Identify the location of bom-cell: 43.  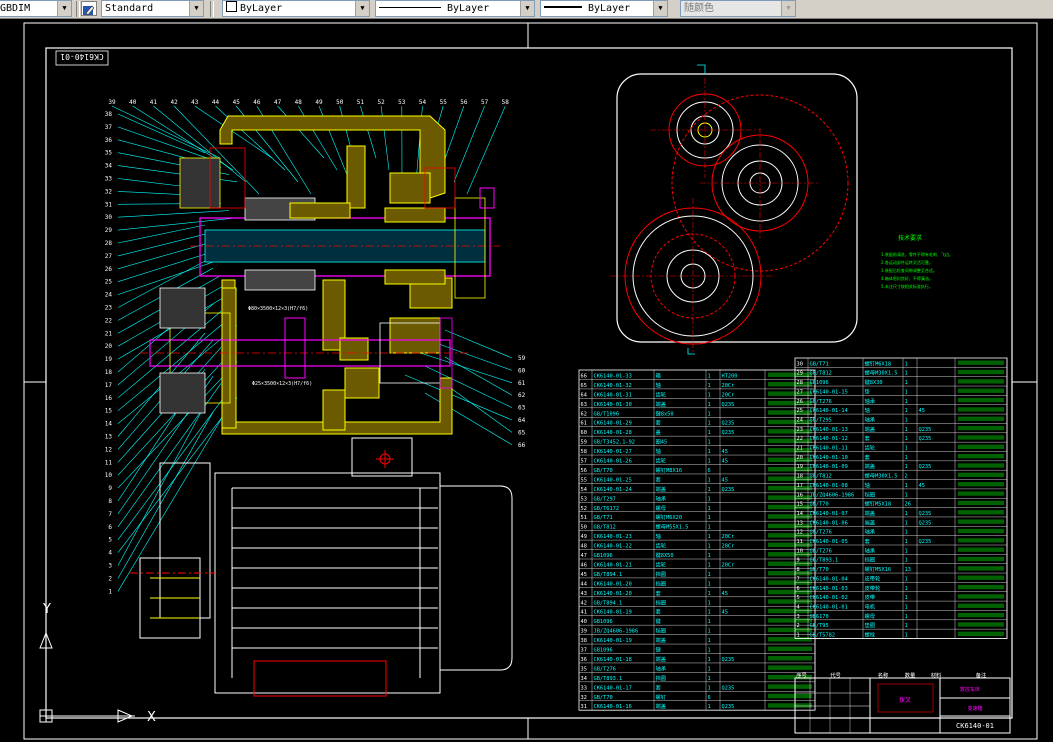
(584, 594).